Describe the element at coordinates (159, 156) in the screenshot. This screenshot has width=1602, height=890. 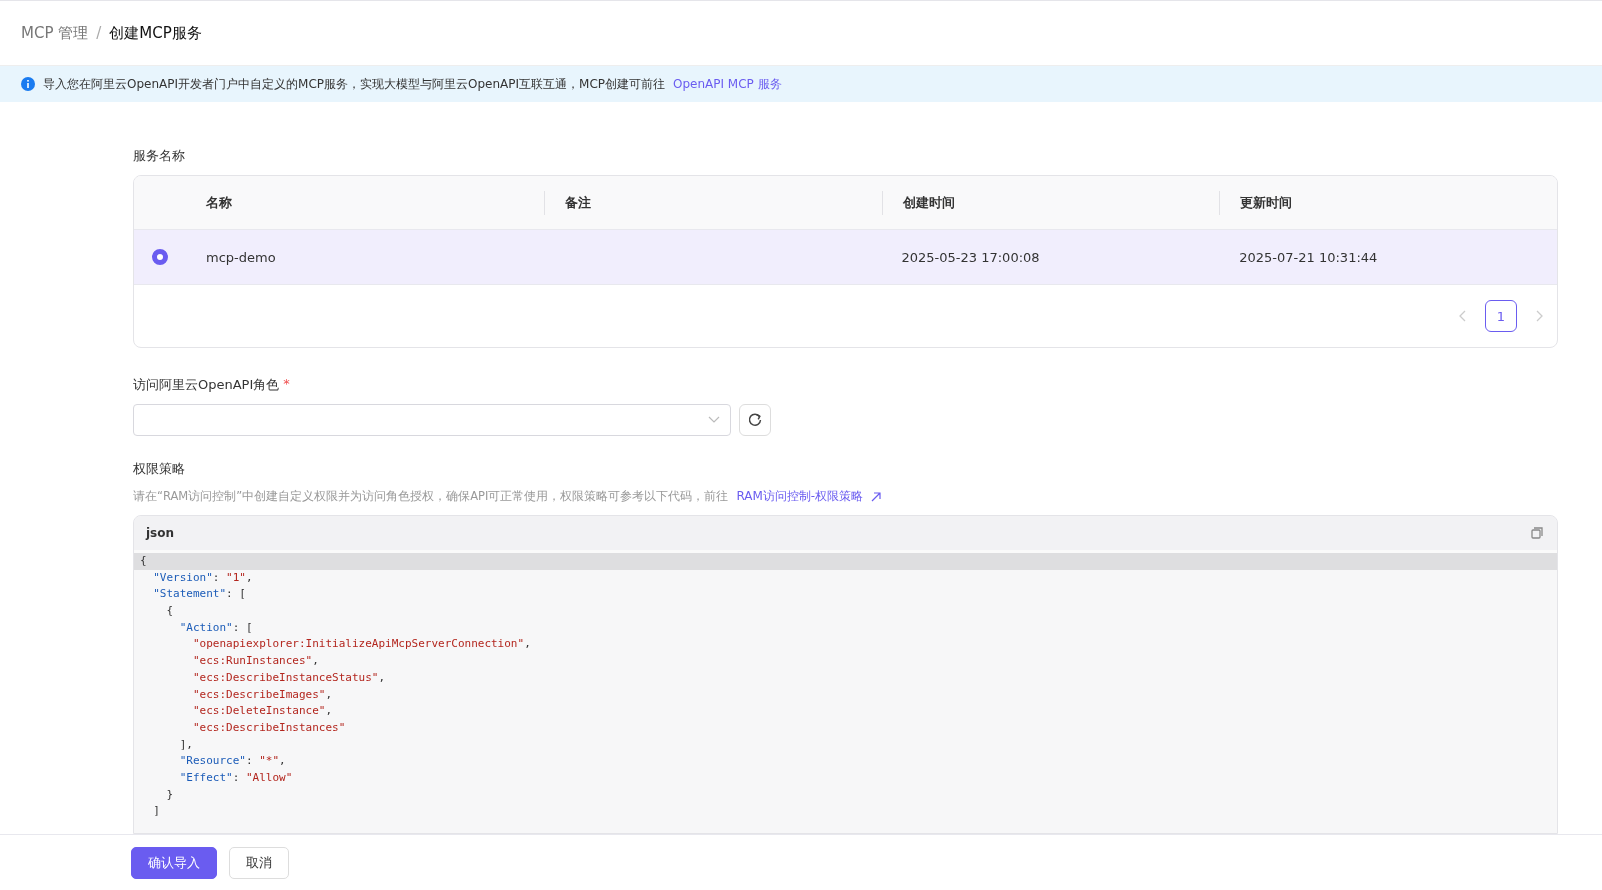
I see `field-label: 服务名称` at that location.